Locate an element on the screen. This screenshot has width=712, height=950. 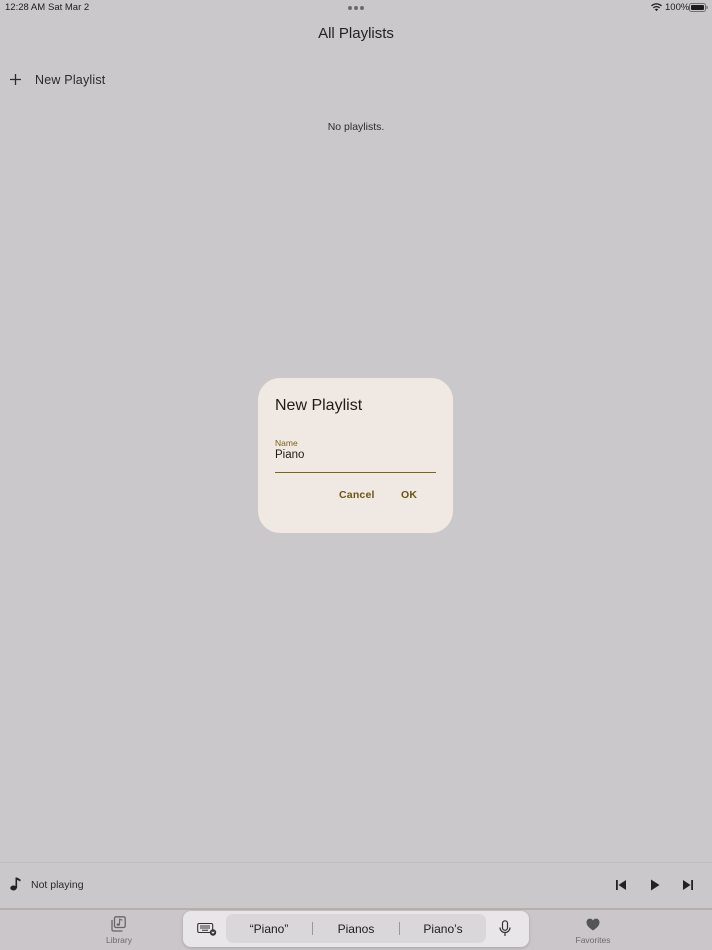
dialog-title: New Playlist is located at coordinates (319, 405).